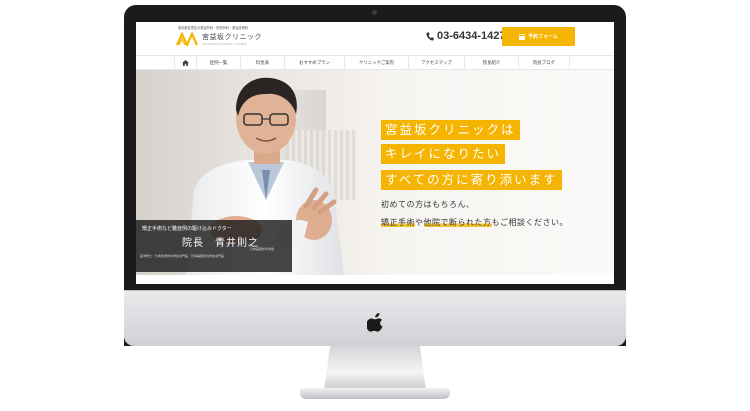 The width and height of the screenshot is (750, 411). Describe the element at coordinates (457, 222) in the screenshot. I see `highlight-refused-elsewhere: 他院で断られた方` at that location.